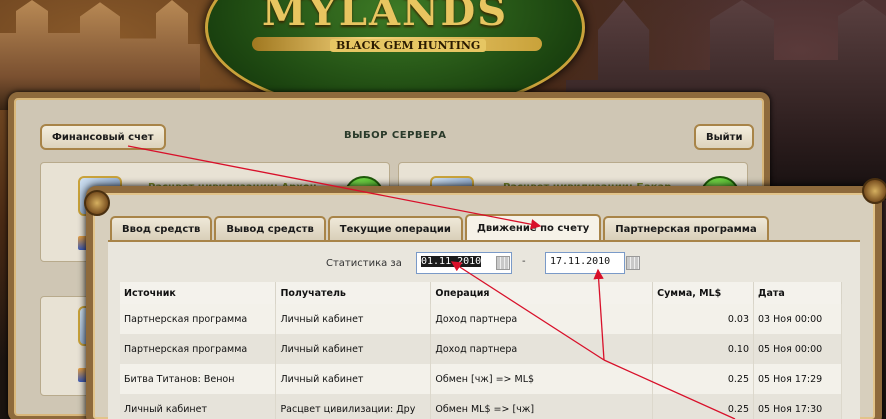  I want to click on arrow-to-date-from, so click(527, 311).